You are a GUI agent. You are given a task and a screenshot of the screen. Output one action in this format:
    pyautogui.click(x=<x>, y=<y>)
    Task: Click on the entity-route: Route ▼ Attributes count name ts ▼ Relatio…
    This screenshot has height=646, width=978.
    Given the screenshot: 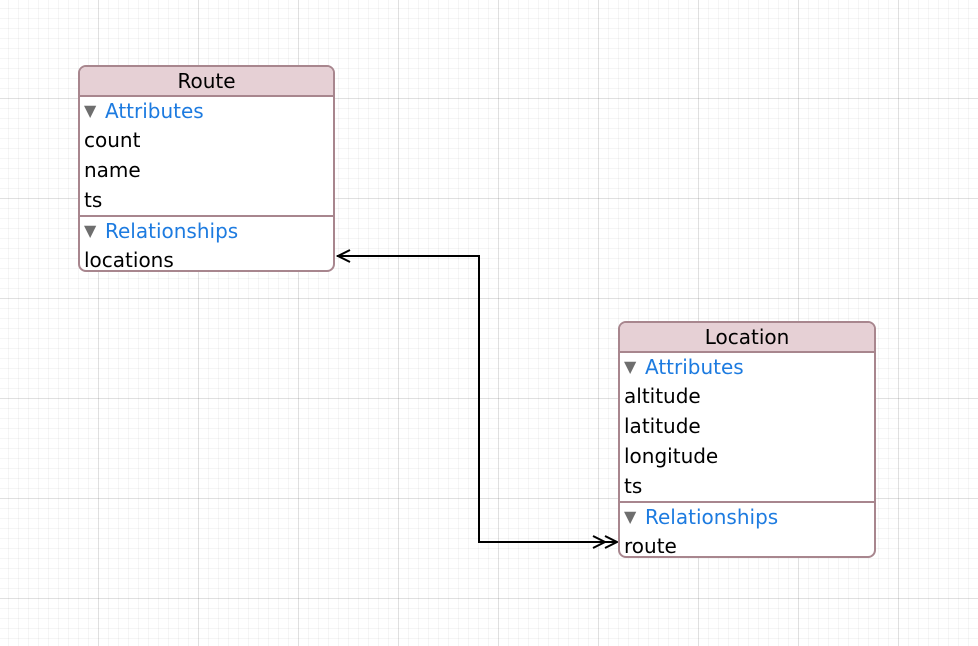 What is the action you would take?
    pyautogui.click(x=206, y=168)
    